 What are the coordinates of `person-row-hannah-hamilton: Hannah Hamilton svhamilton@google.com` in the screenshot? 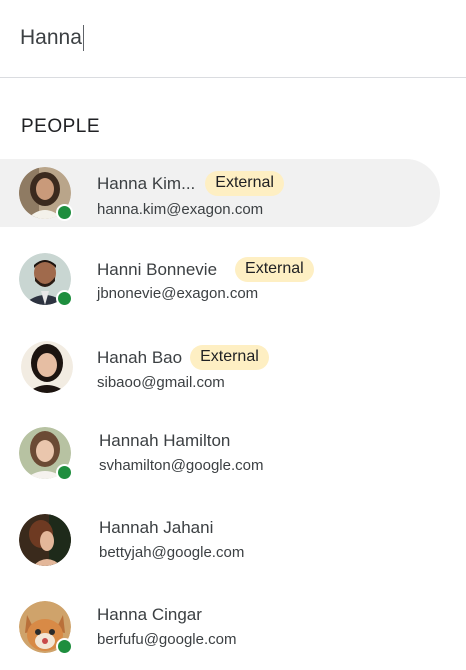 It's located at (220, 453).